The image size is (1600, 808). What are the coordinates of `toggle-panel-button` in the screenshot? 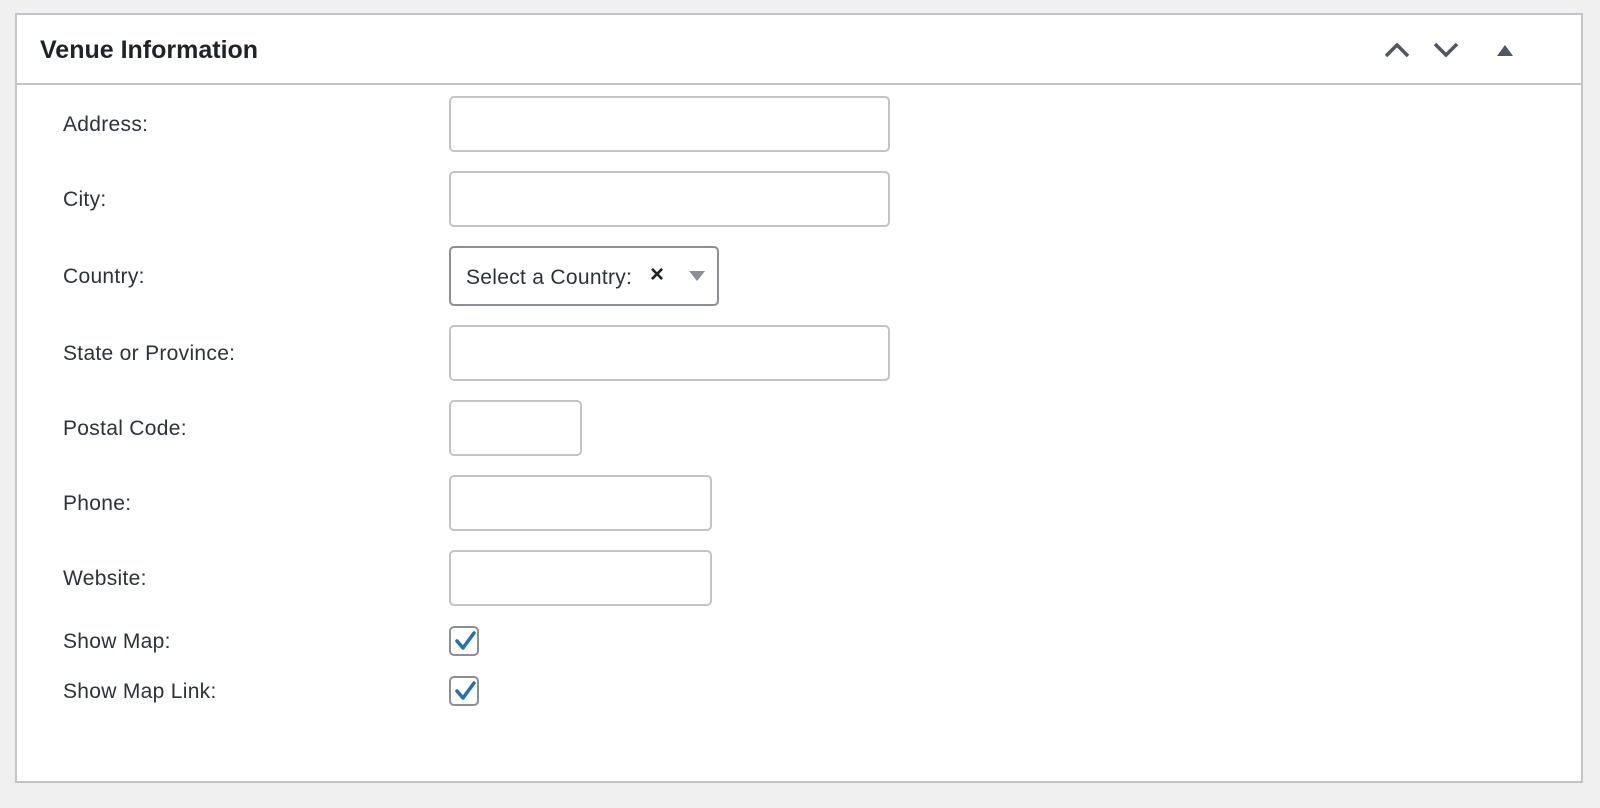 It's located at (1505, 50).